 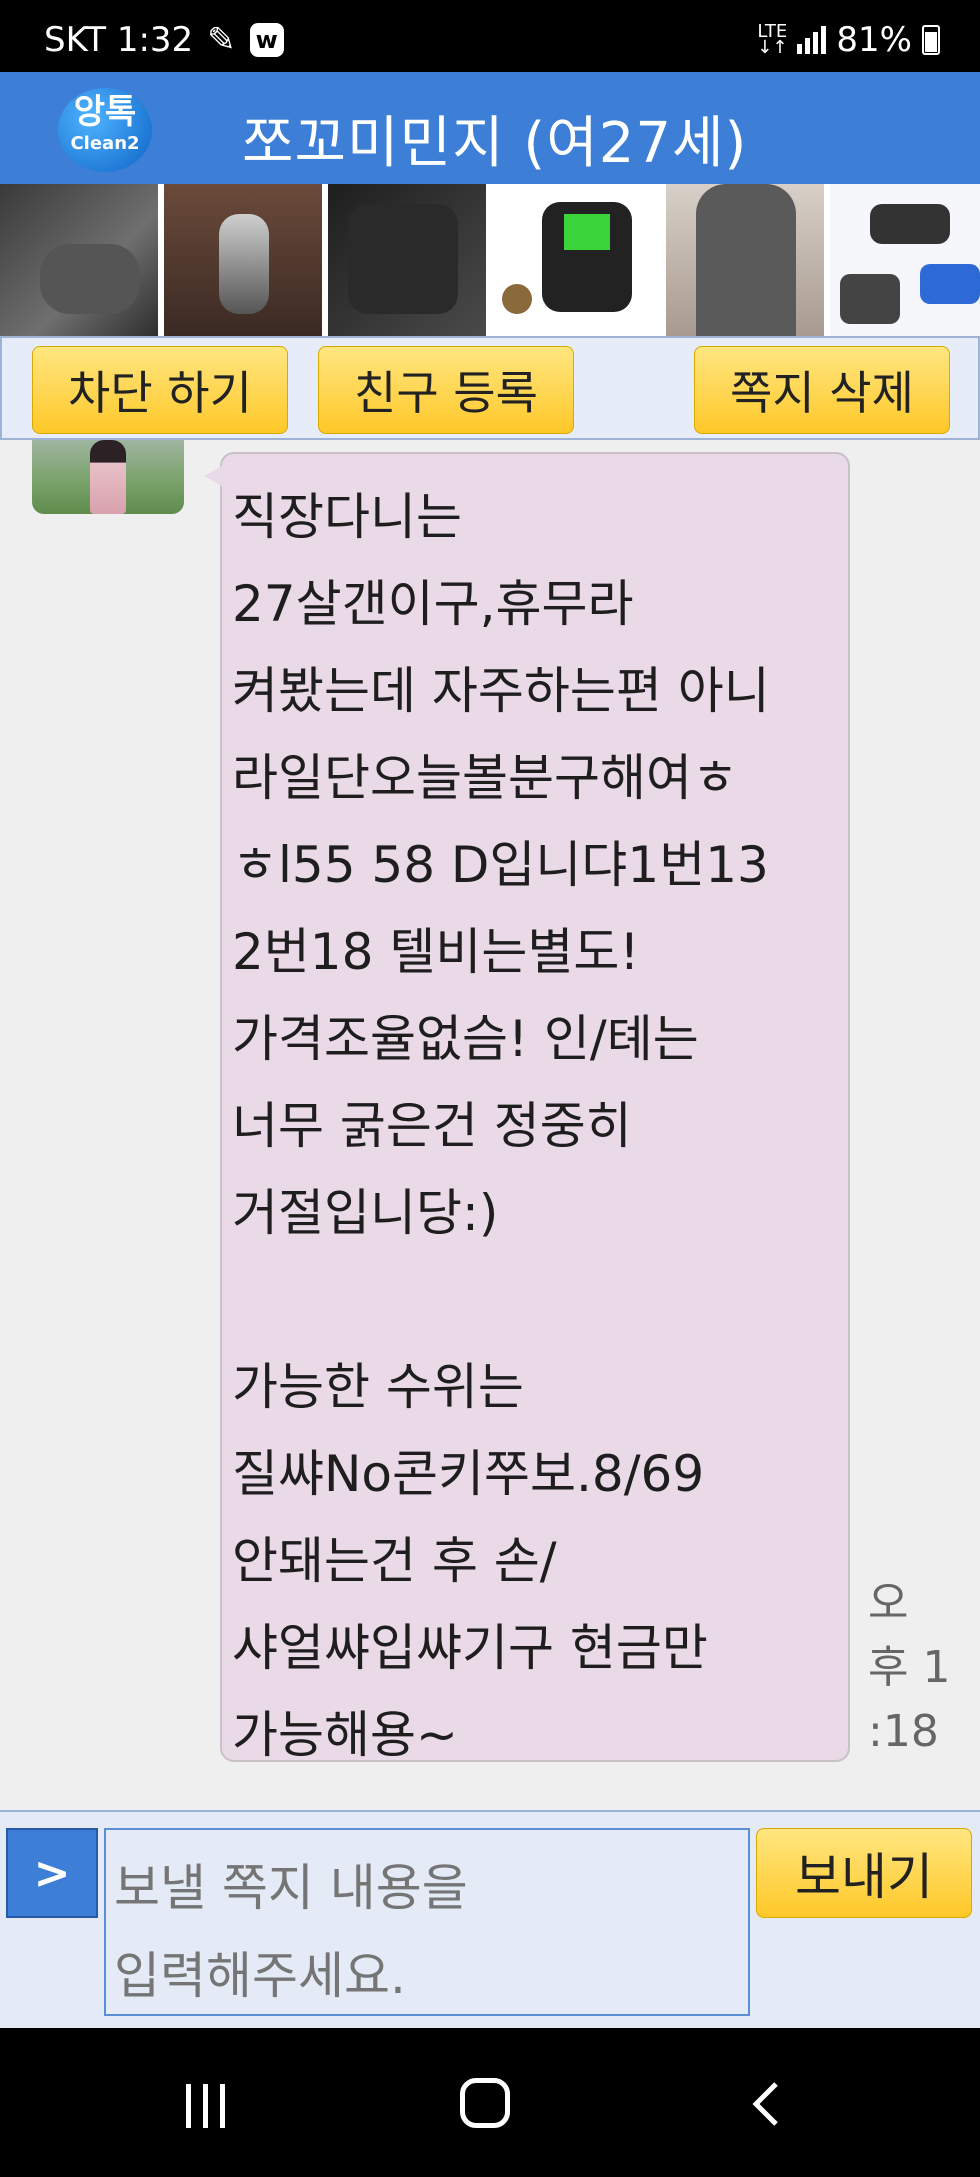 I want to click on lte-icon: LTE ↓↑, so click(x=772, y=39).